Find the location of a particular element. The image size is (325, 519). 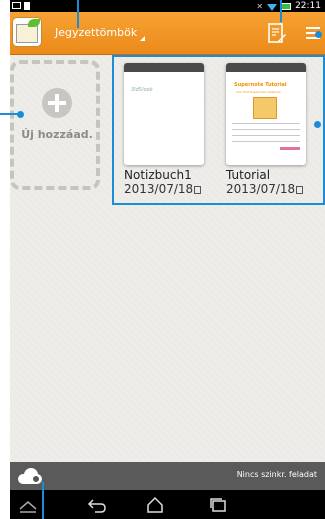

dropdown-triangle-icon is located at coordinates (143, 38).